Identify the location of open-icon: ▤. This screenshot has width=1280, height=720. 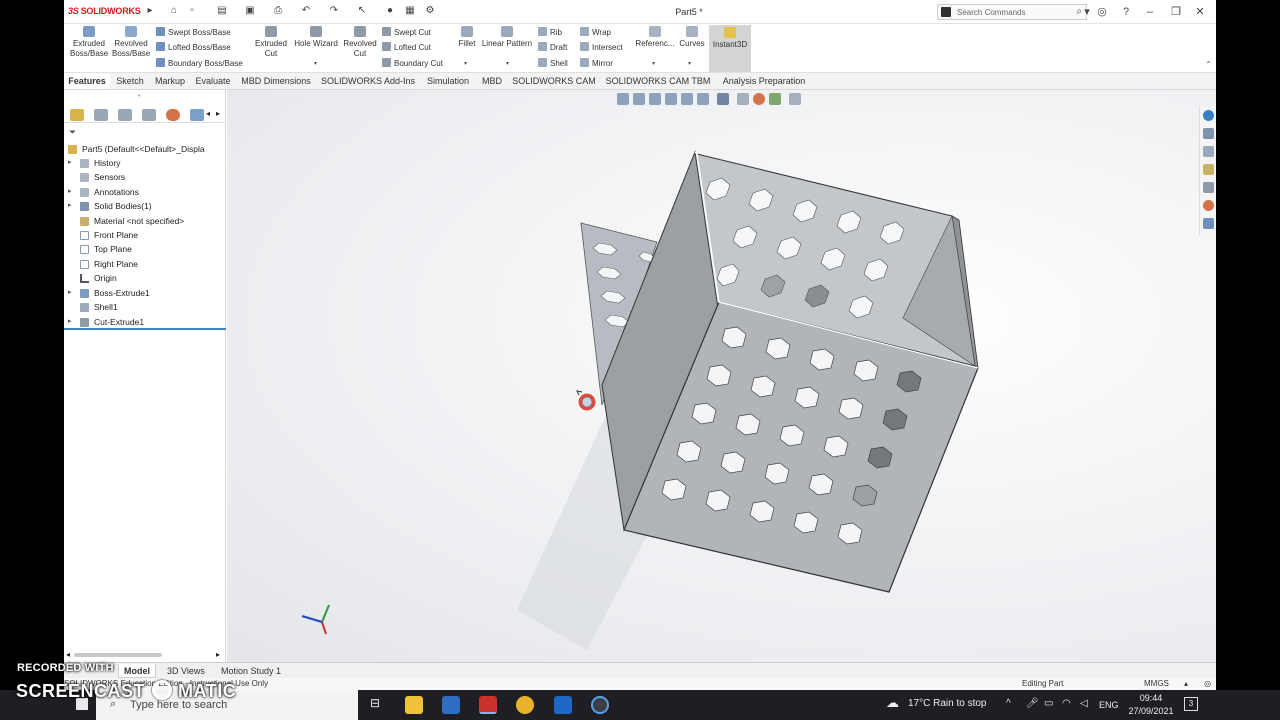
(222, 11).